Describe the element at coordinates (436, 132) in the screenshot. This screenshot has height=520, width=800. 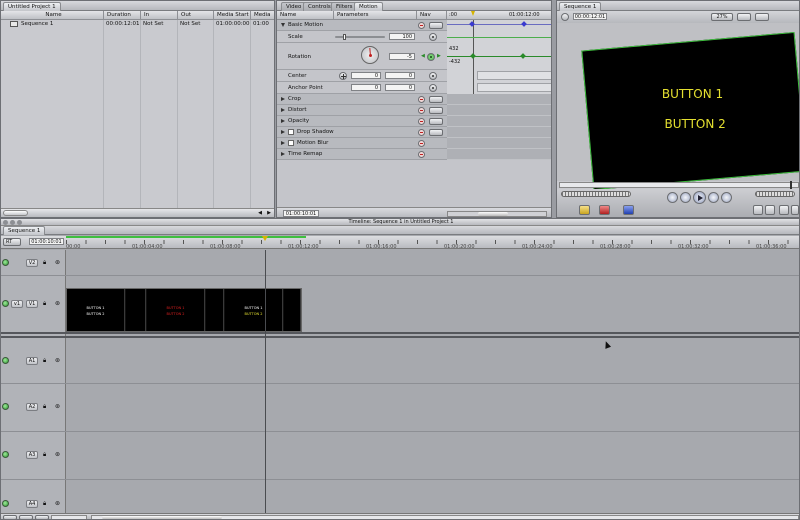
I see `drop-shadow-menu-button` at that location.